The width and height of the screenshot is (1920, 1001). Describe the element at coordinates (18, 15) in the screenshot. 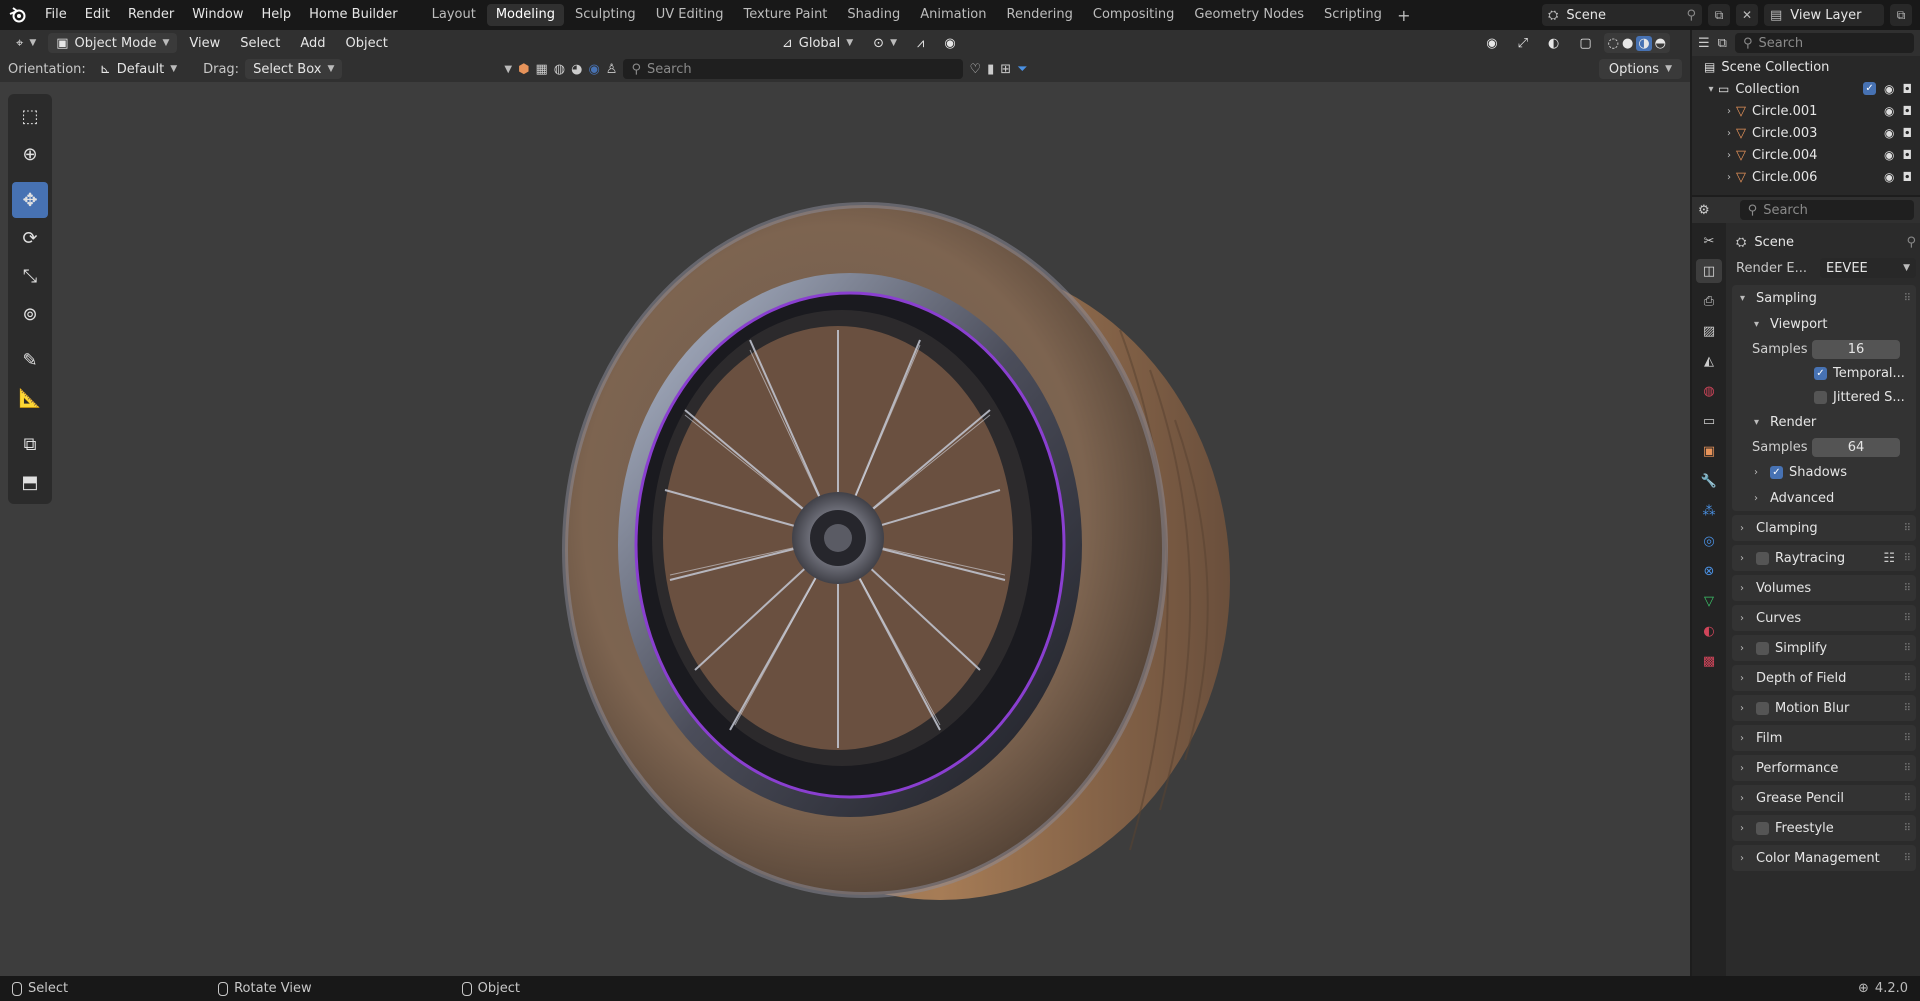

I see `blender-logo-icon` at that location.